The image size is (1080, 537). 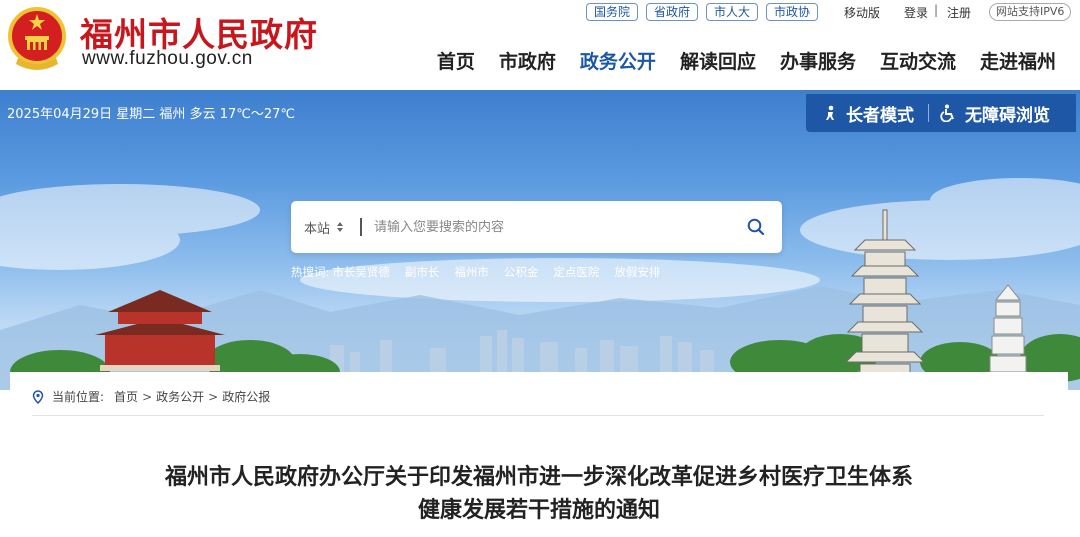 I want to click on accessibility-label: 无障碍浏览, so click(x=1007, y=115).